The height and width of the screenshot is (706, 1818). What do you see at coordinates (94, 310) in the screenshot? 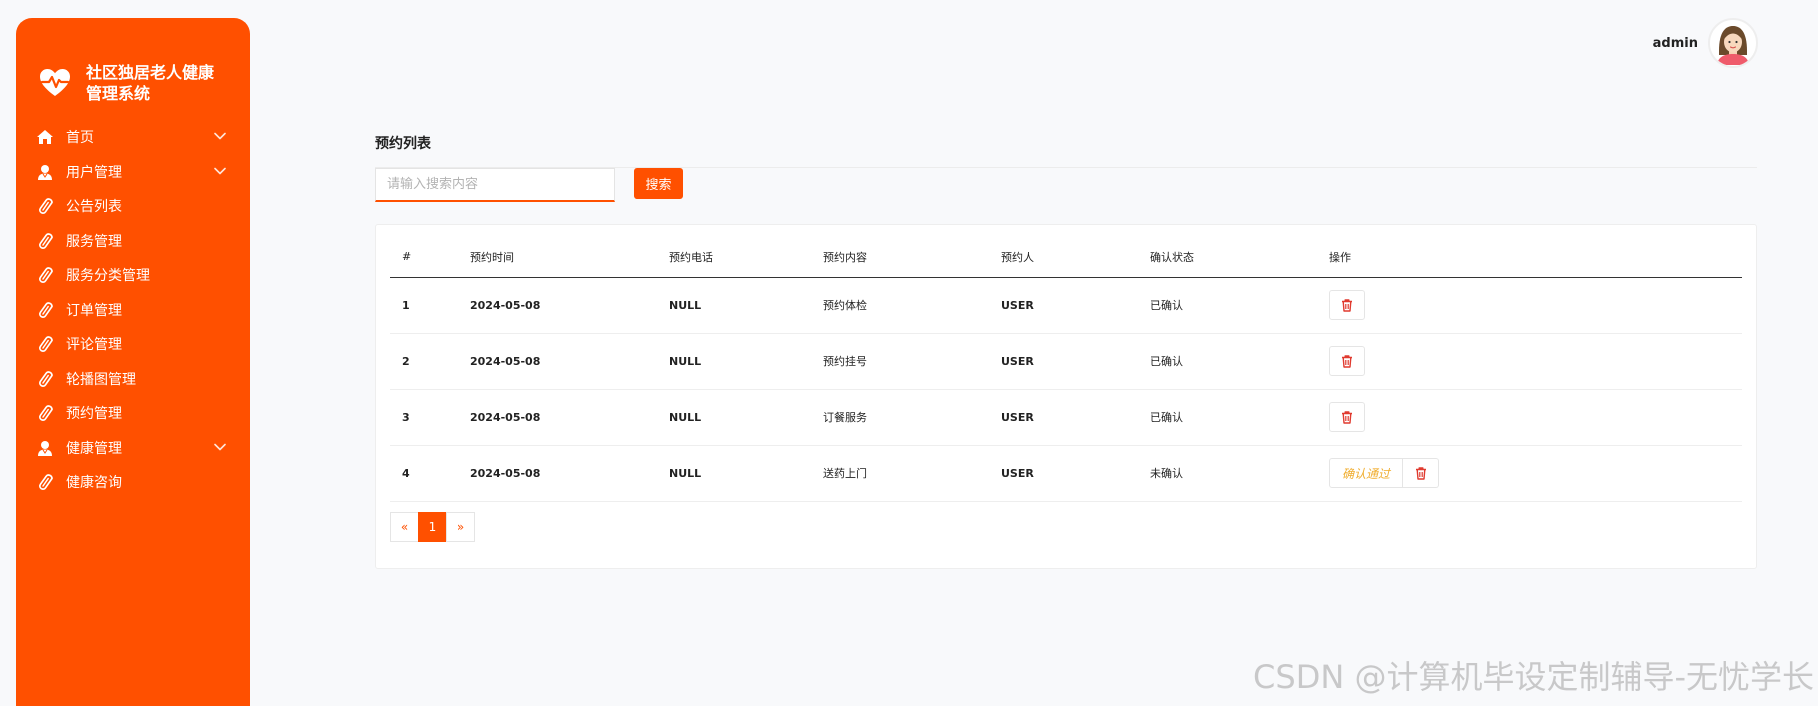
I see `sidebar-item-label: 订单管理` at bounding box center [94, 310].